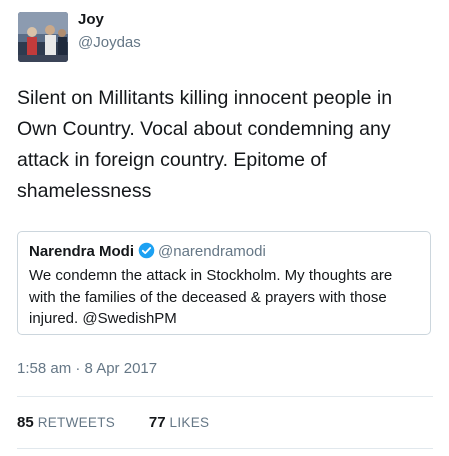 This screenshot has height=456, width=449. Describe the element at coordinates (87, 368) in the screenshot. I see `tweet-timestamp: 1:58 am · 8 Apr 2017` at that location.